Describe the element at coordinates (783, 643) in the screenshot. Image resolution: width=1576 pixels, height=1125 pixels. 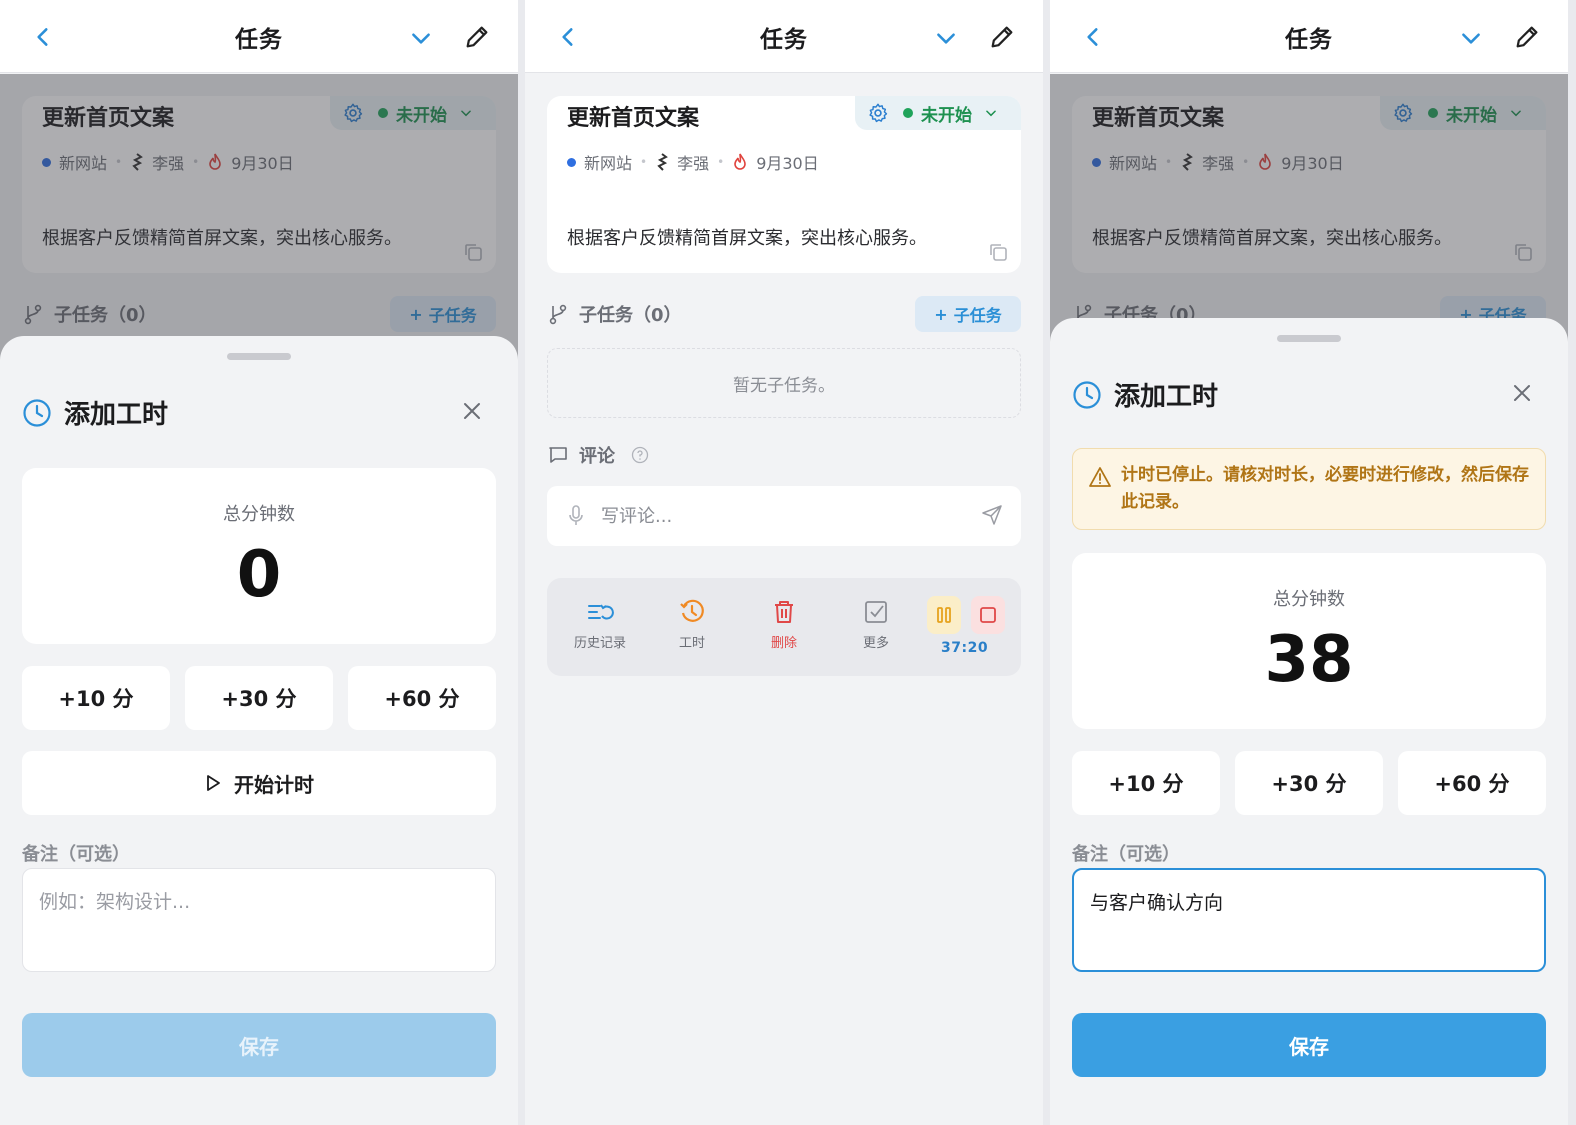
I see `delete-label: 删除` at that location.